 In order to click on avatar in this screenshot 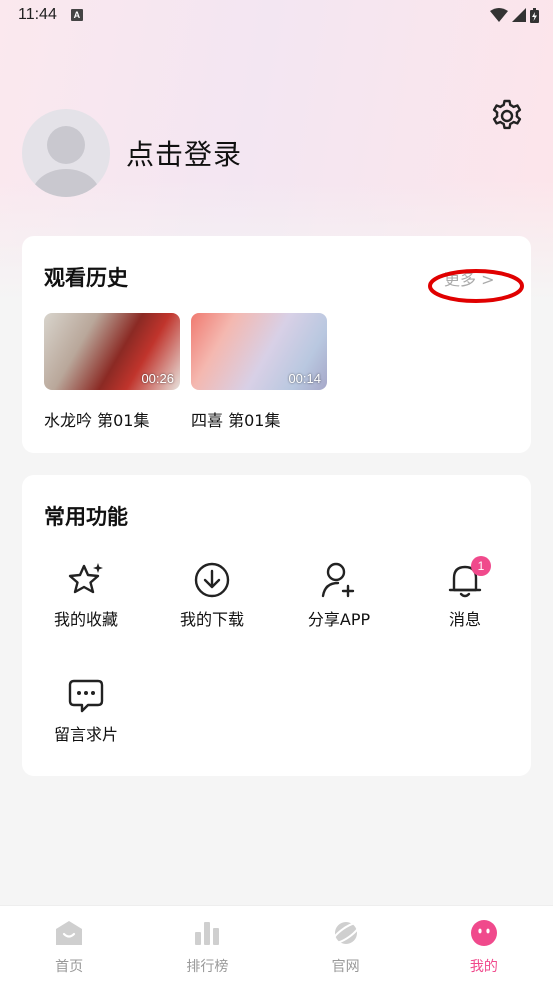, I will do `click(66, 153)`.